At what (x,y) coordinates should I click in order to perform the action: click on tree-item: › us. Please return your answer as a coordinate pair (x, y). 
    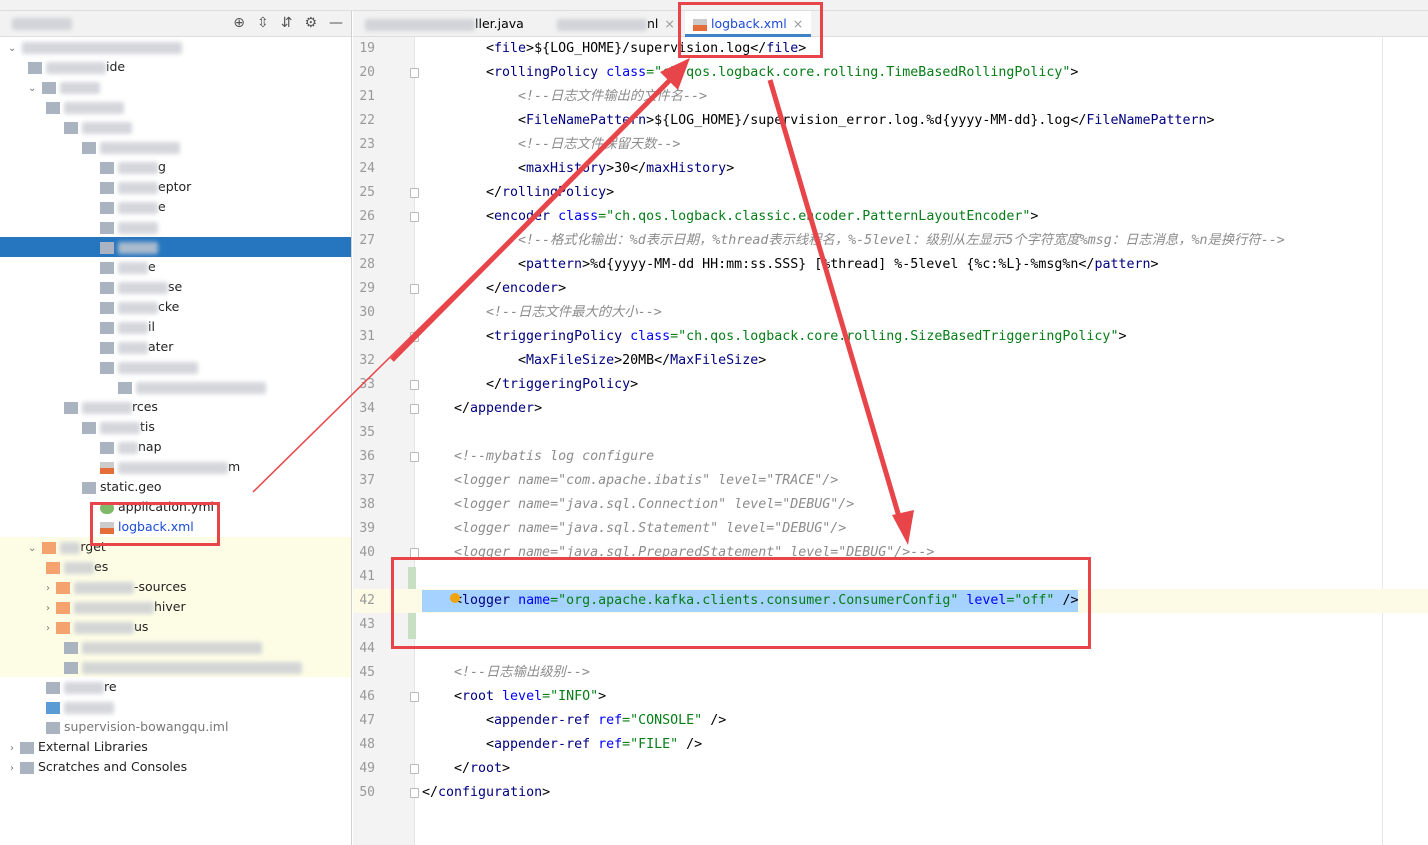
    Looking at the image, I should click on (175, 627).